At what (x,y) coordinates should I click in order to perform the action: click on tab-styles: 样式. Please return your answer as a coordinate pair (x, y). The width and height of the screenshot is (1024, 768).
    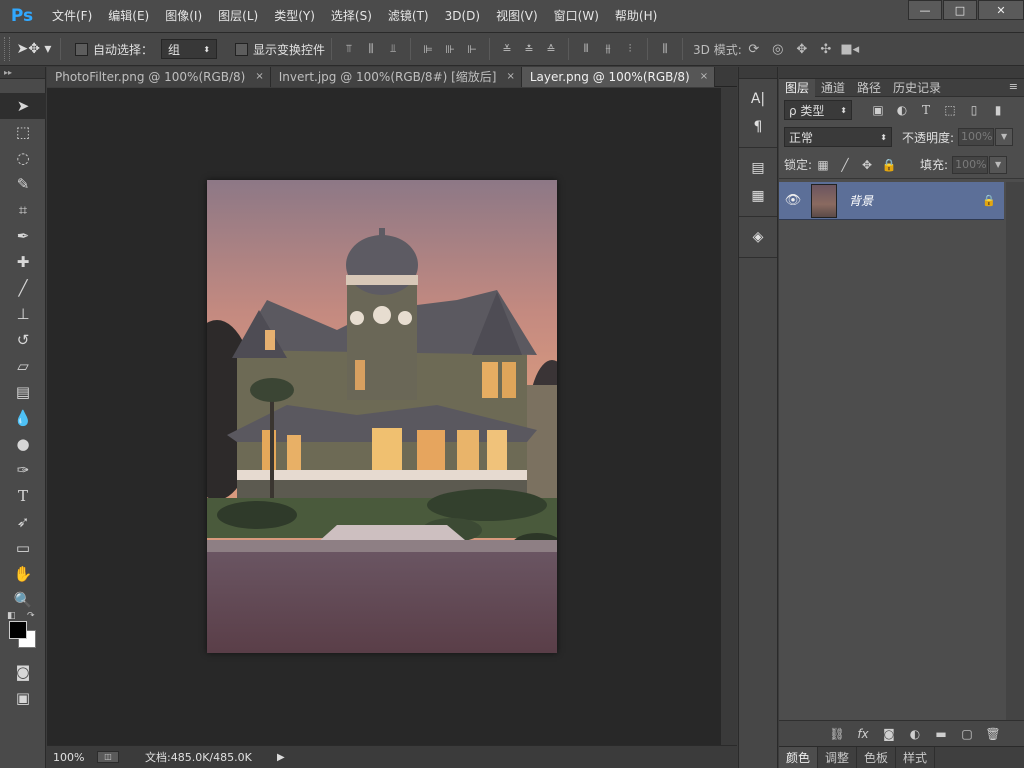
    Looking at the image, I should click on (916, 757).